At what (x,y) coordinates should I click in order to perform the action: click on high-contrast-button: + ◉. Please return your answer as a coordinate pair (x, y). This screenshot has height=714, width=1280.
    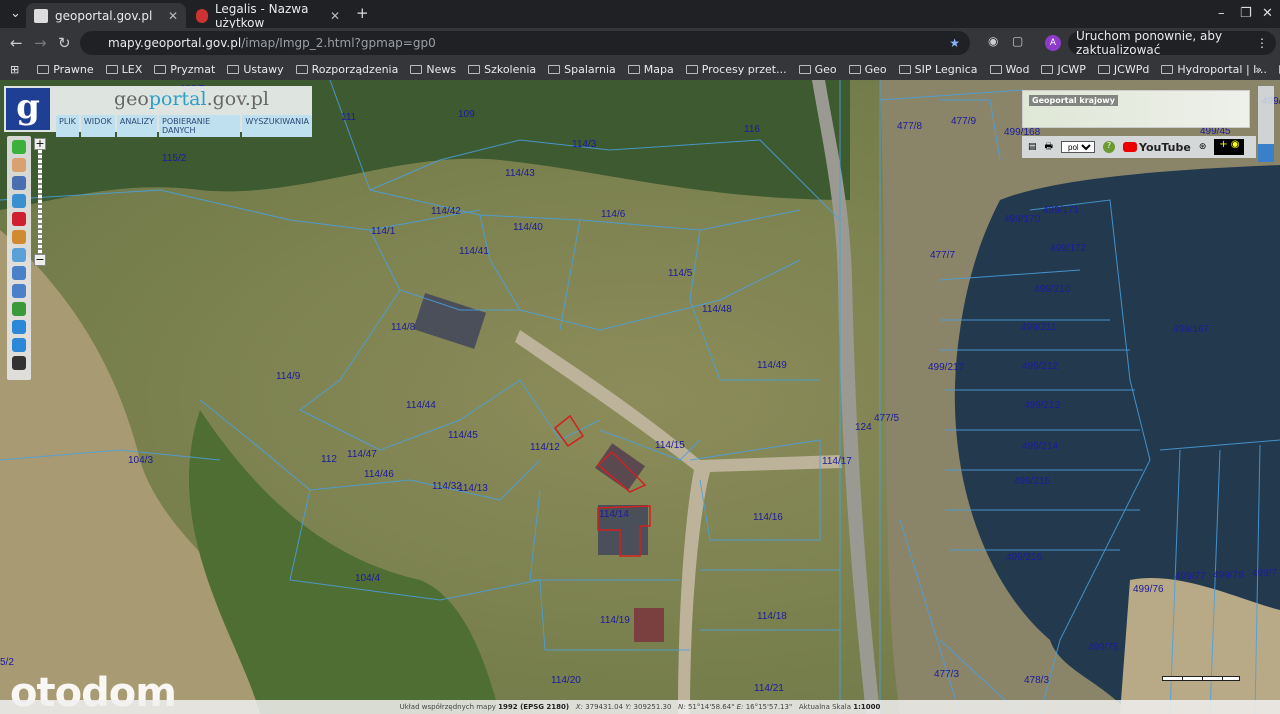
    Looking at the image, I should click on (1229, 147).